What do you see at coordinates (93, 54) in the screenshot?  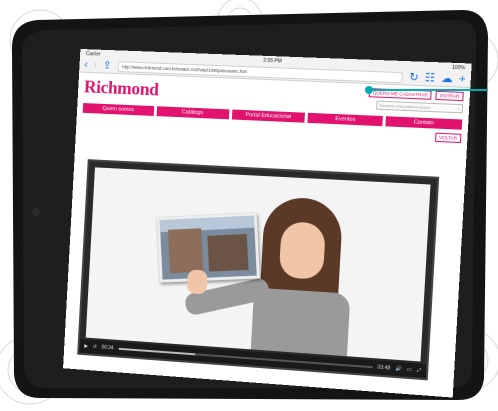 I see `carrier-label: Carrier` at bounding box center [93, 54].